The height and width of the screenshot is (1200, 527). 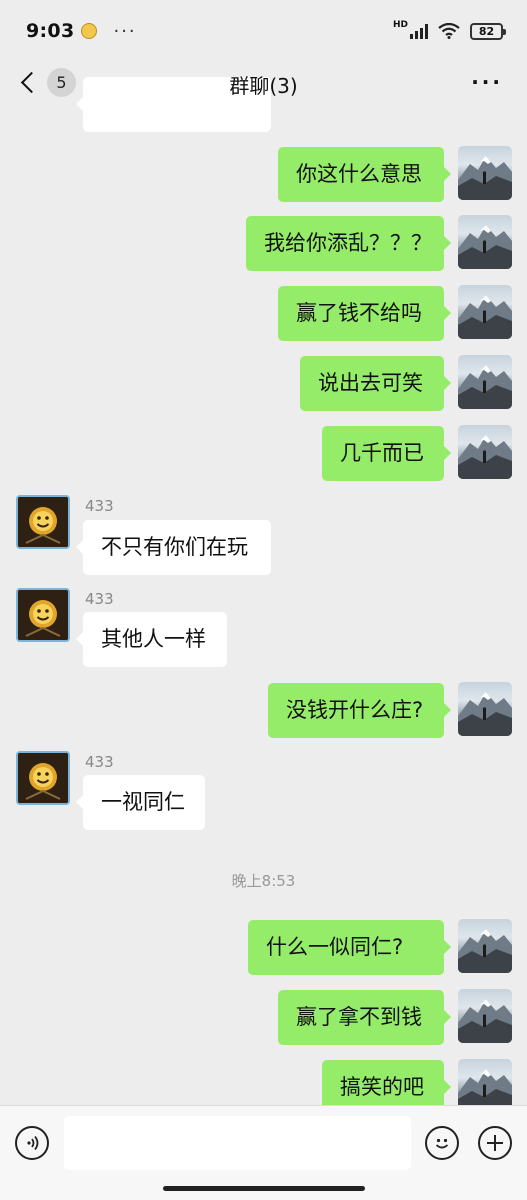 What do you see at coordinates (263, 31) in the screenshot?
I see `status-bar: 9:03 ··· HD 82` at bounding box center [263, 31].